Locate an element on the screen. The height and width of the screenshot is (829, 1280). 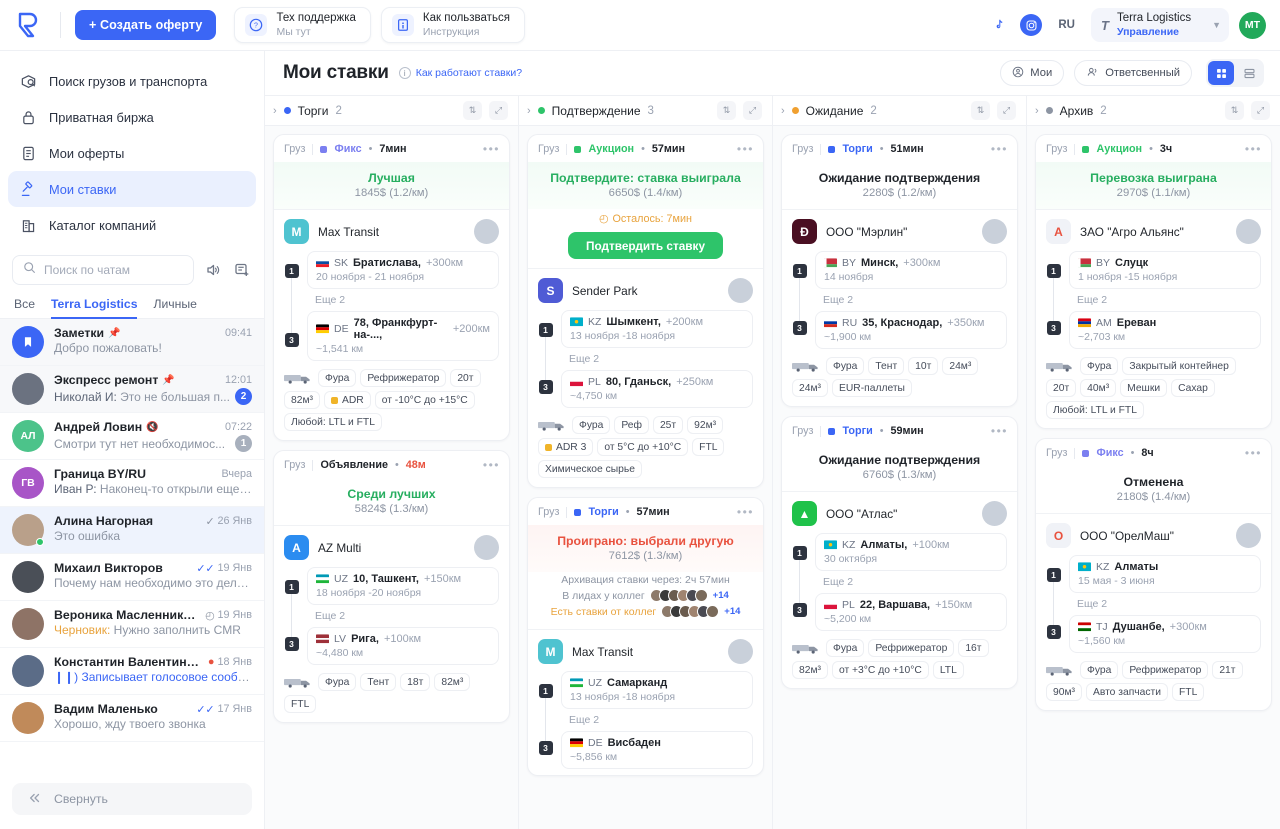
chat-tab-1: Все is located at coordinates (24, 307).